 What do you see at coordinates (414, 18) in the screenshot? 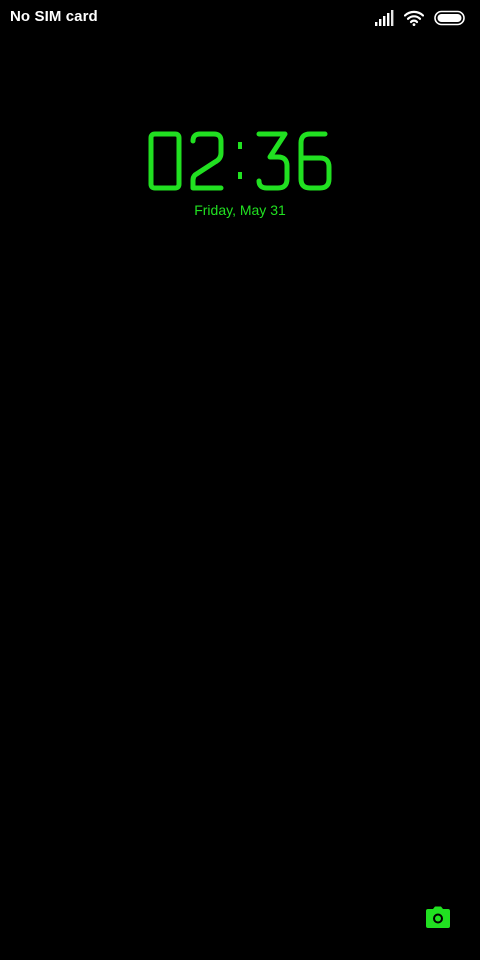
I see `wifi-icon` at bounding box center [414, 18].